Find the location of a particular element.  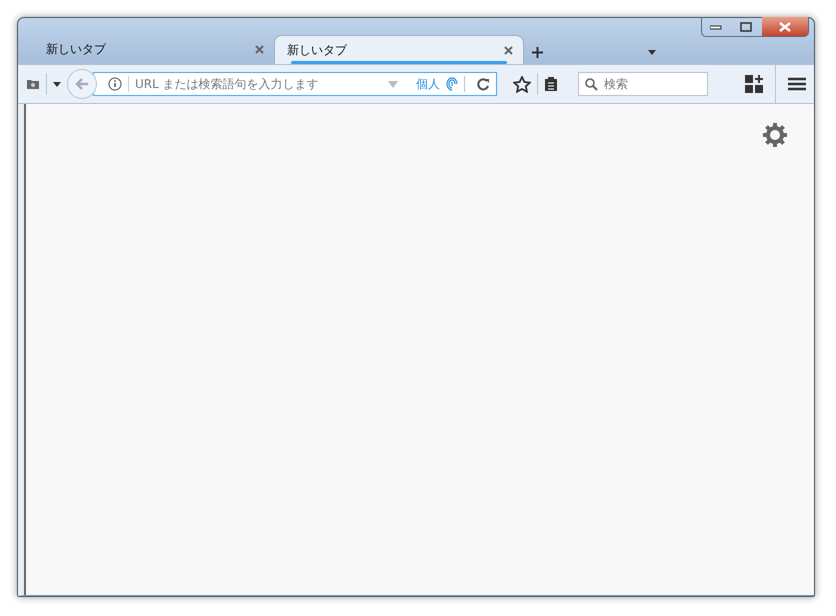

minimize-icon is located at coordinates (716, 27).